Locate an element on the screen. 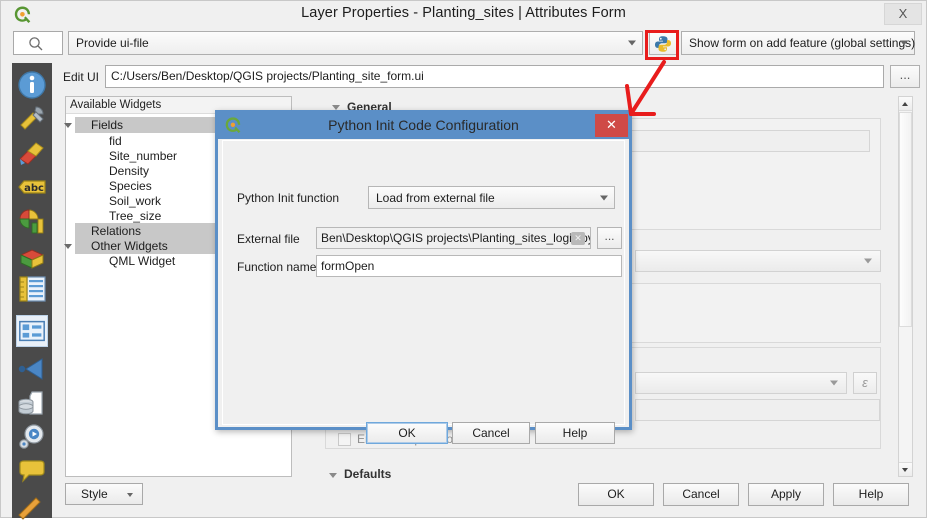 The width and height of the screenshot is (927, 524). edit-ui-label: Edit UI is located at coordinates (81, 77).